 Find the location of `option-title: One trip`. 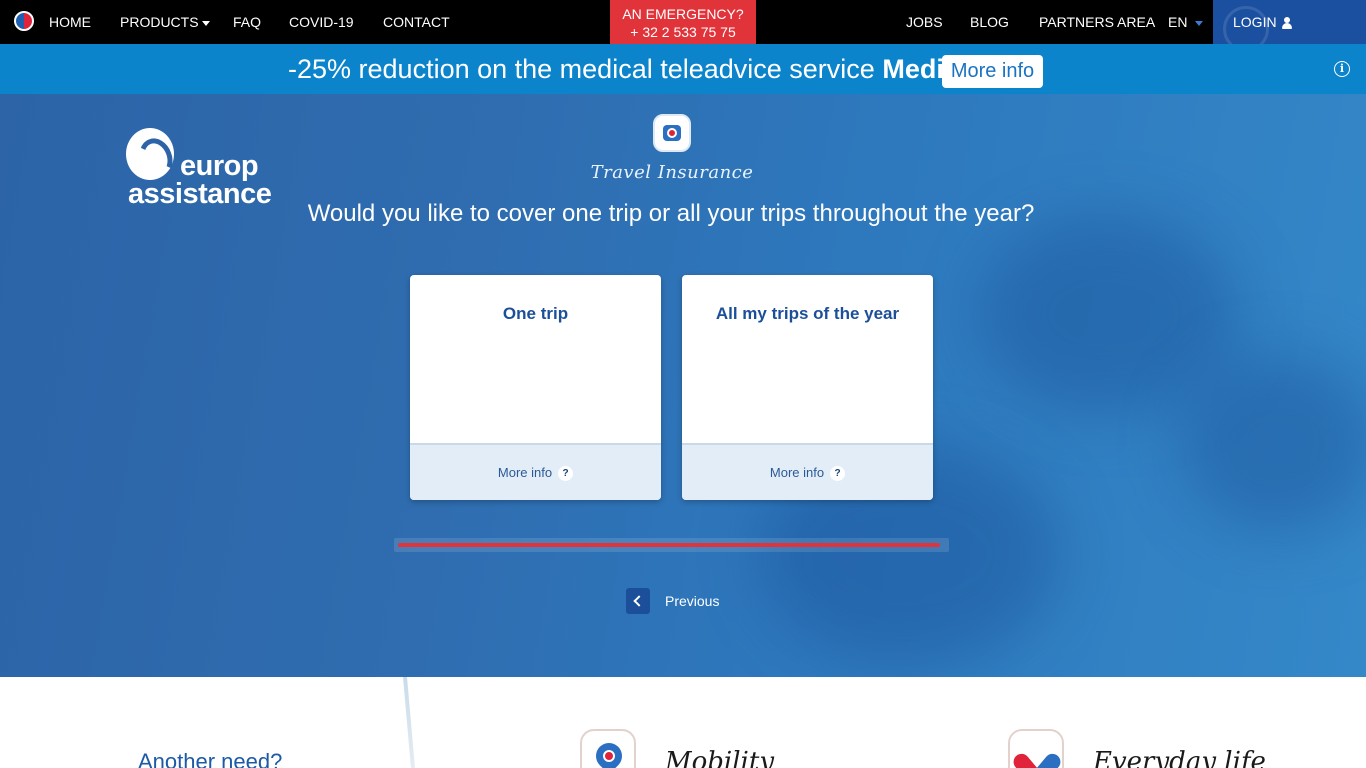

option-title: One trip is located at coordinates (535, 313).